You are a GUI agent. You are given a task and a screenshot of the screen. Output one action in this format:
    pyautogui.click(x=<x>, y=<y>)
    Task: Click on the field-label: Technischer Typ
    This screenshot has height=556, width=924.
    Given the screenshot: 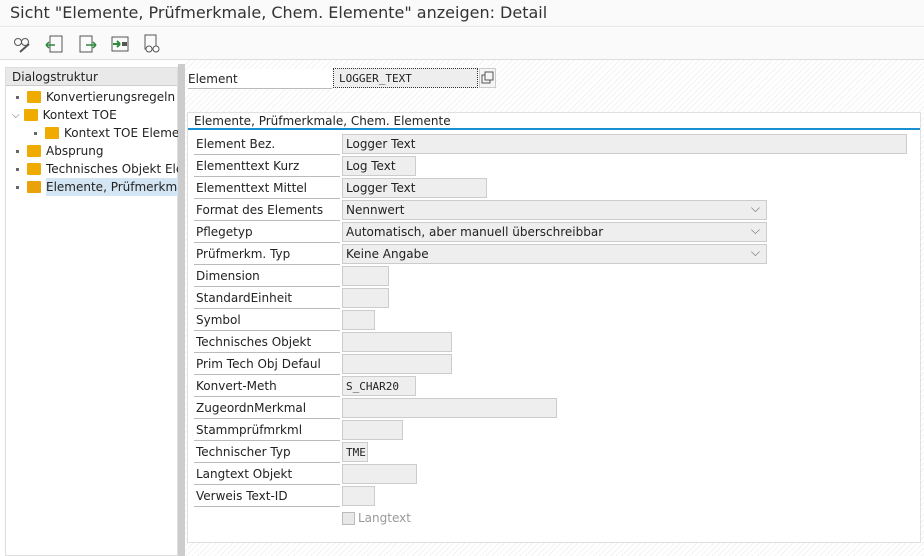 What is the action you would take?
    pyautogui.click(x=267, y=452)
    